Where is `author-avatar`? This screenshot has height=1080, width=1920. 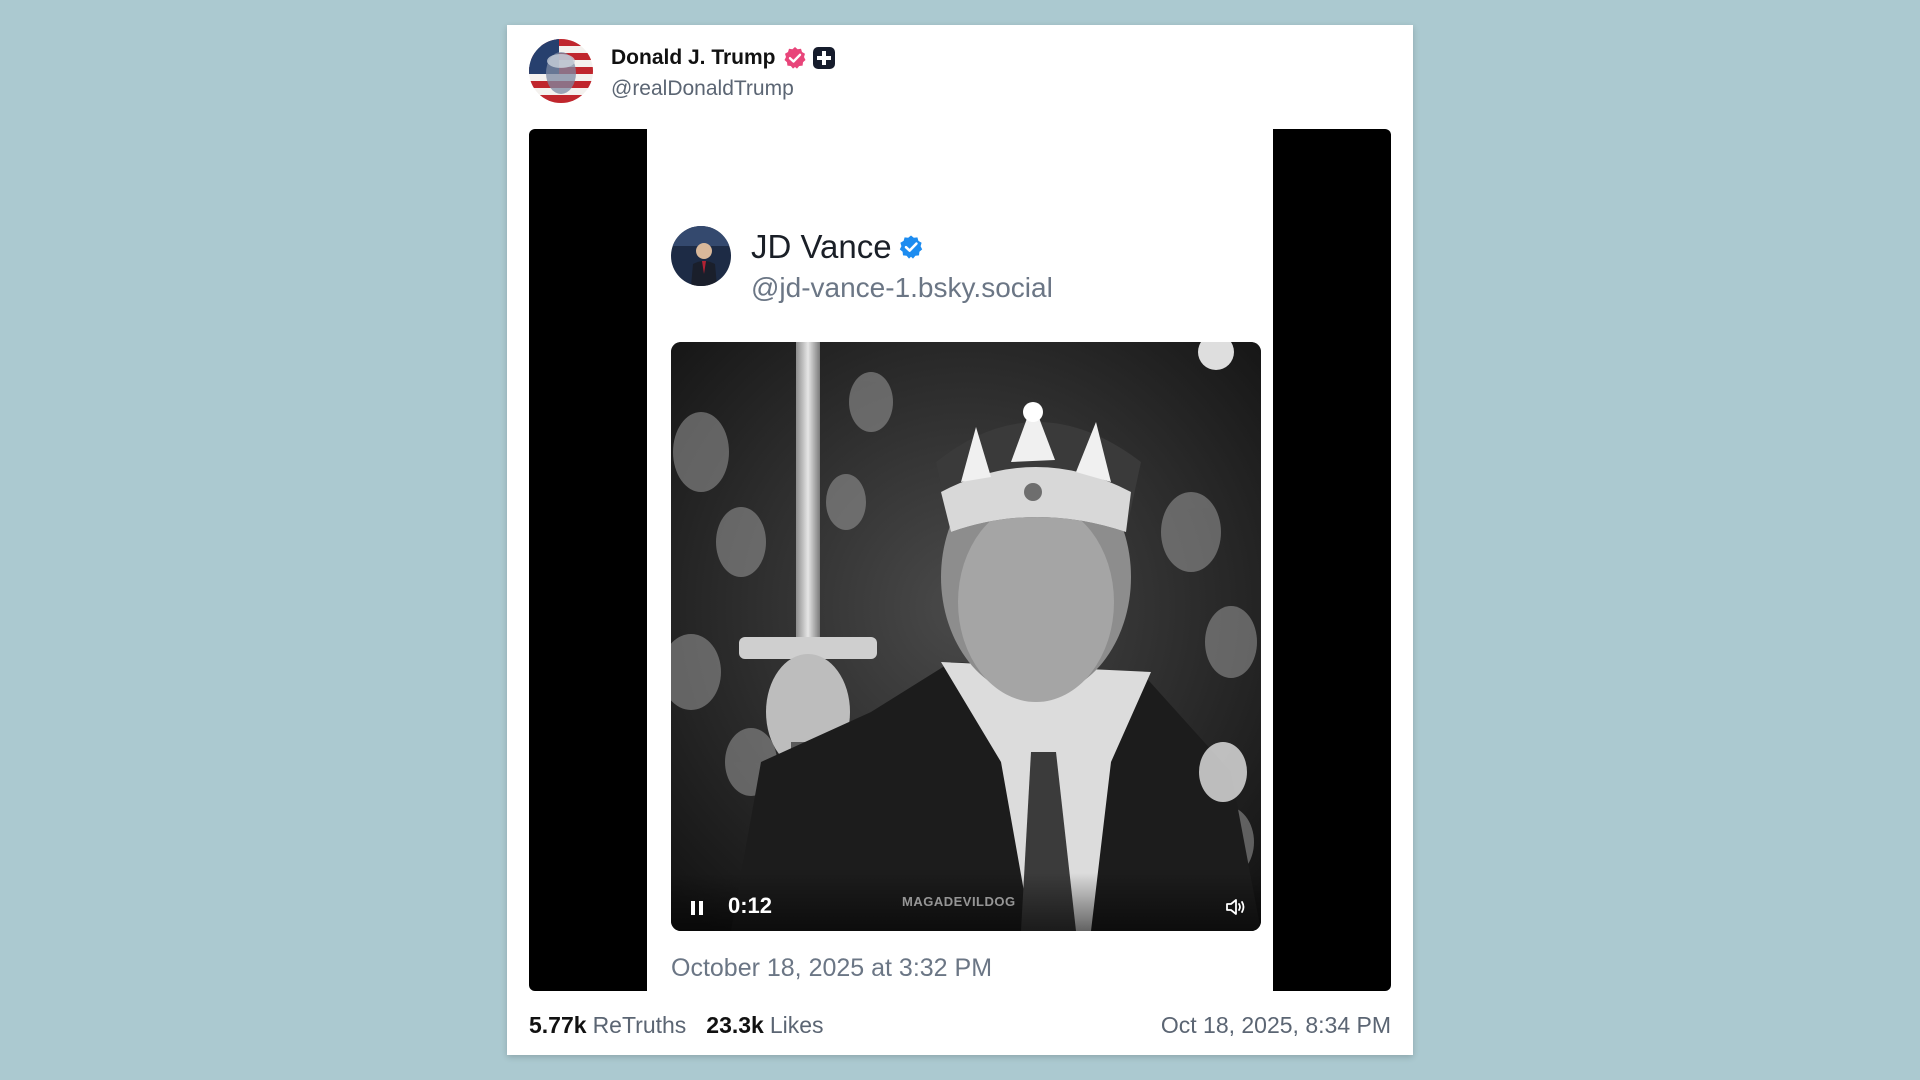
author-avatar is located at coordinates (561, 71).